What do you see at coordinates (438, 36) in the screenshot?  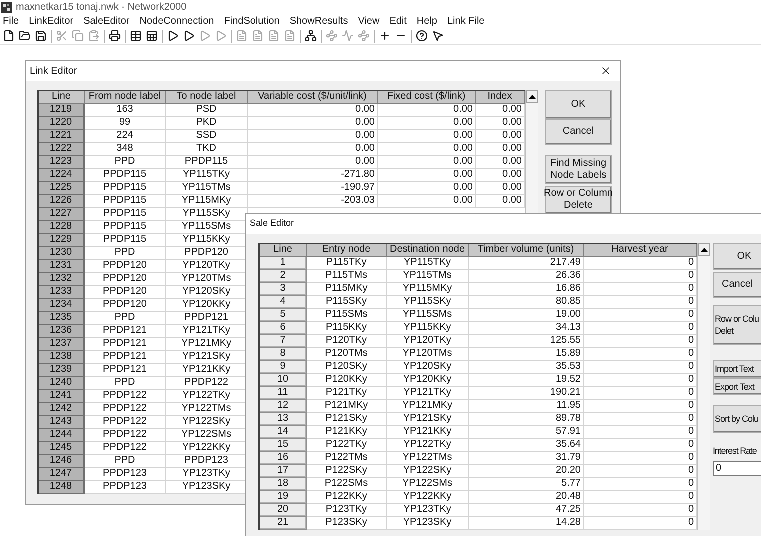 I see `pointer-icon` at bounding box center [438, 36].